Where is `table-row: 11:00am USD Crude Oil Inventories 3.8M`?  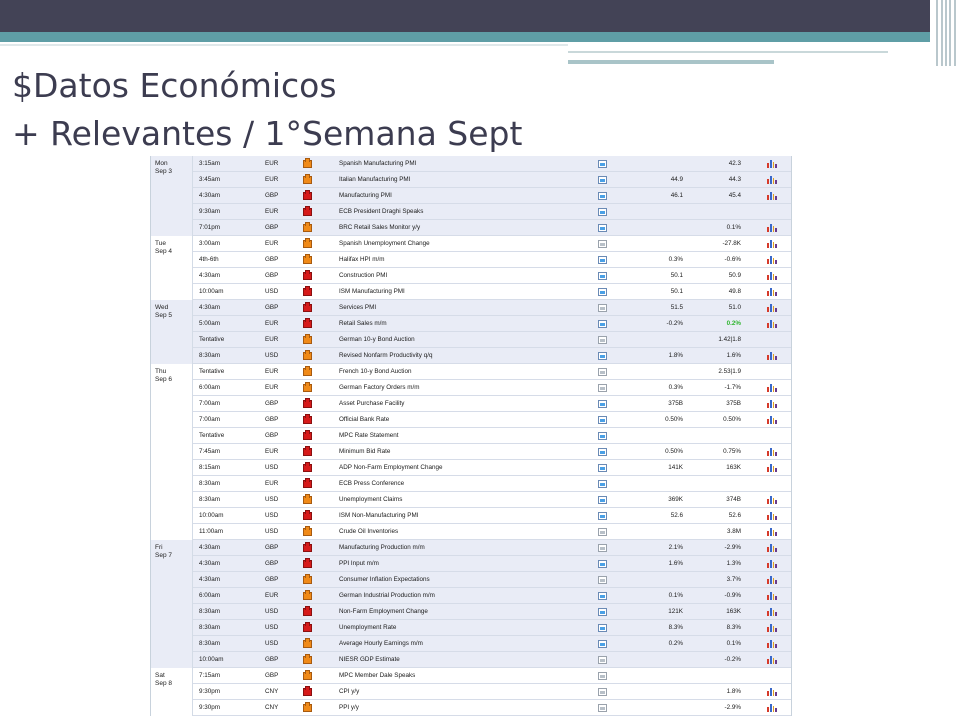 table-row: 11:00am USD Crude Oil Inventories 3.8M is located at coordinates (492, 532).